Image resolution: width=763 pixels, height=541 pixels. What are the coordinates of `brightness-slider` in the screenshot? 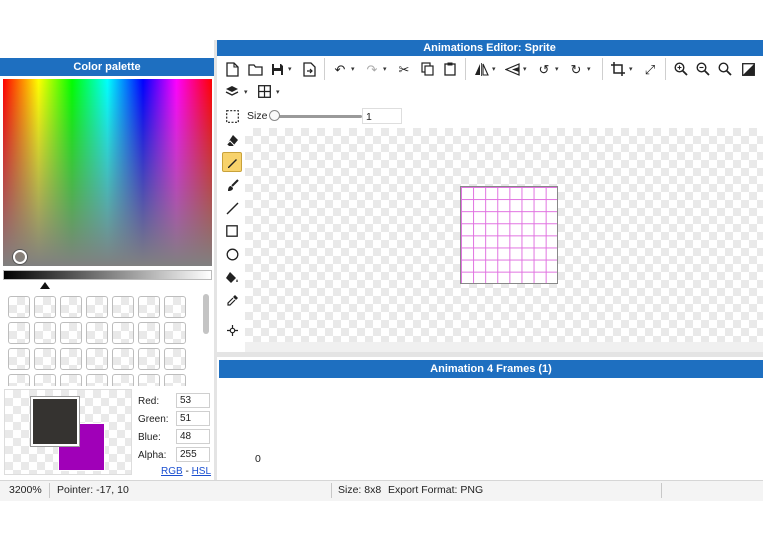 It's located at (107, 275).